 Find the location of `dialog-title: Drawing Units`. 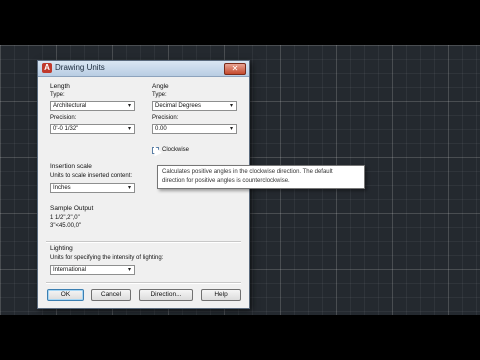

dialog-title: Drawing Units is located at coordinates (80, 67).